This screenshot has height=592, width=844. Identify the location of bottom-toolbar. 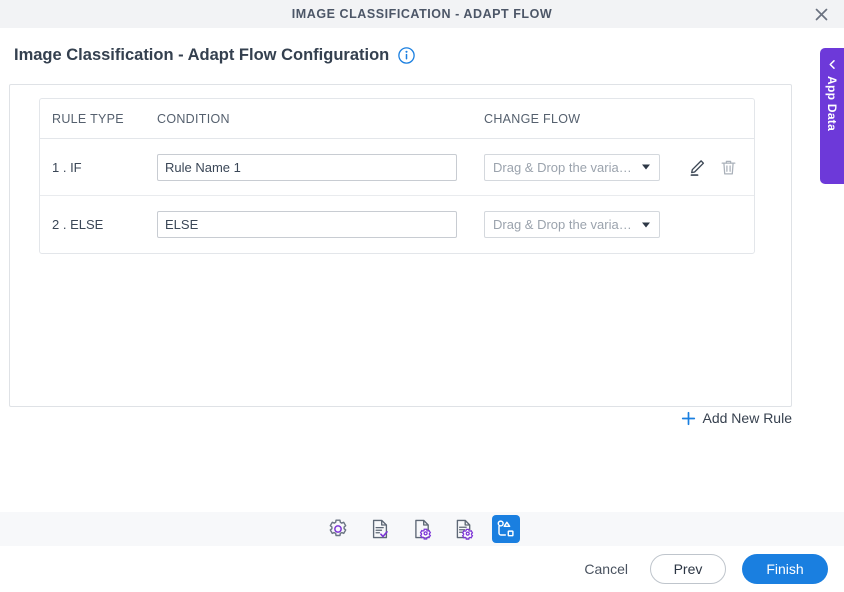
(422, 529).